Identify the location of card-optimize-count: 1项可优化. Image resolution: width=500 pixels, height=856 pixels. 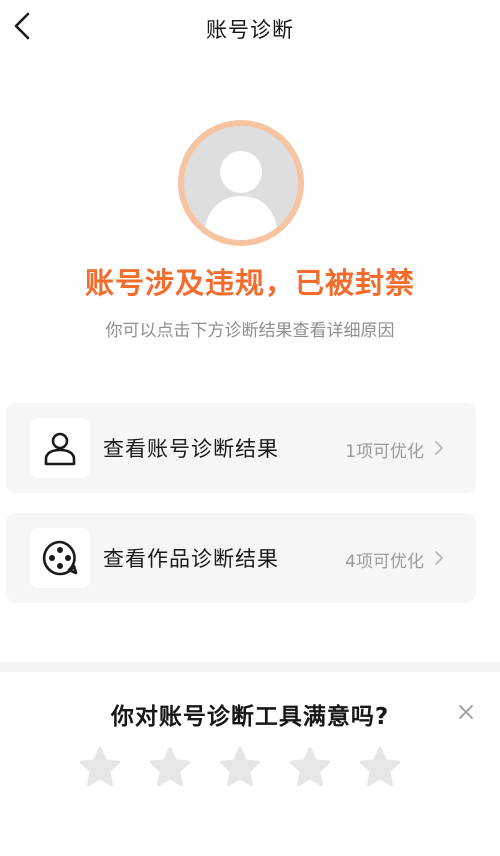
(384, 452).